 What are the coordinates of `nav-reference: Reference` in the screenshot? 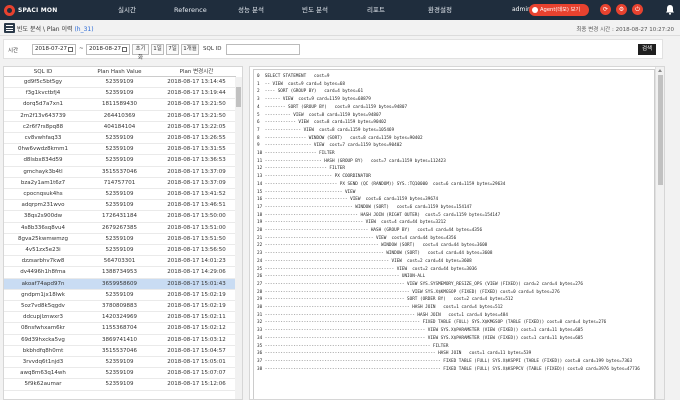 It's located at (190, 10).